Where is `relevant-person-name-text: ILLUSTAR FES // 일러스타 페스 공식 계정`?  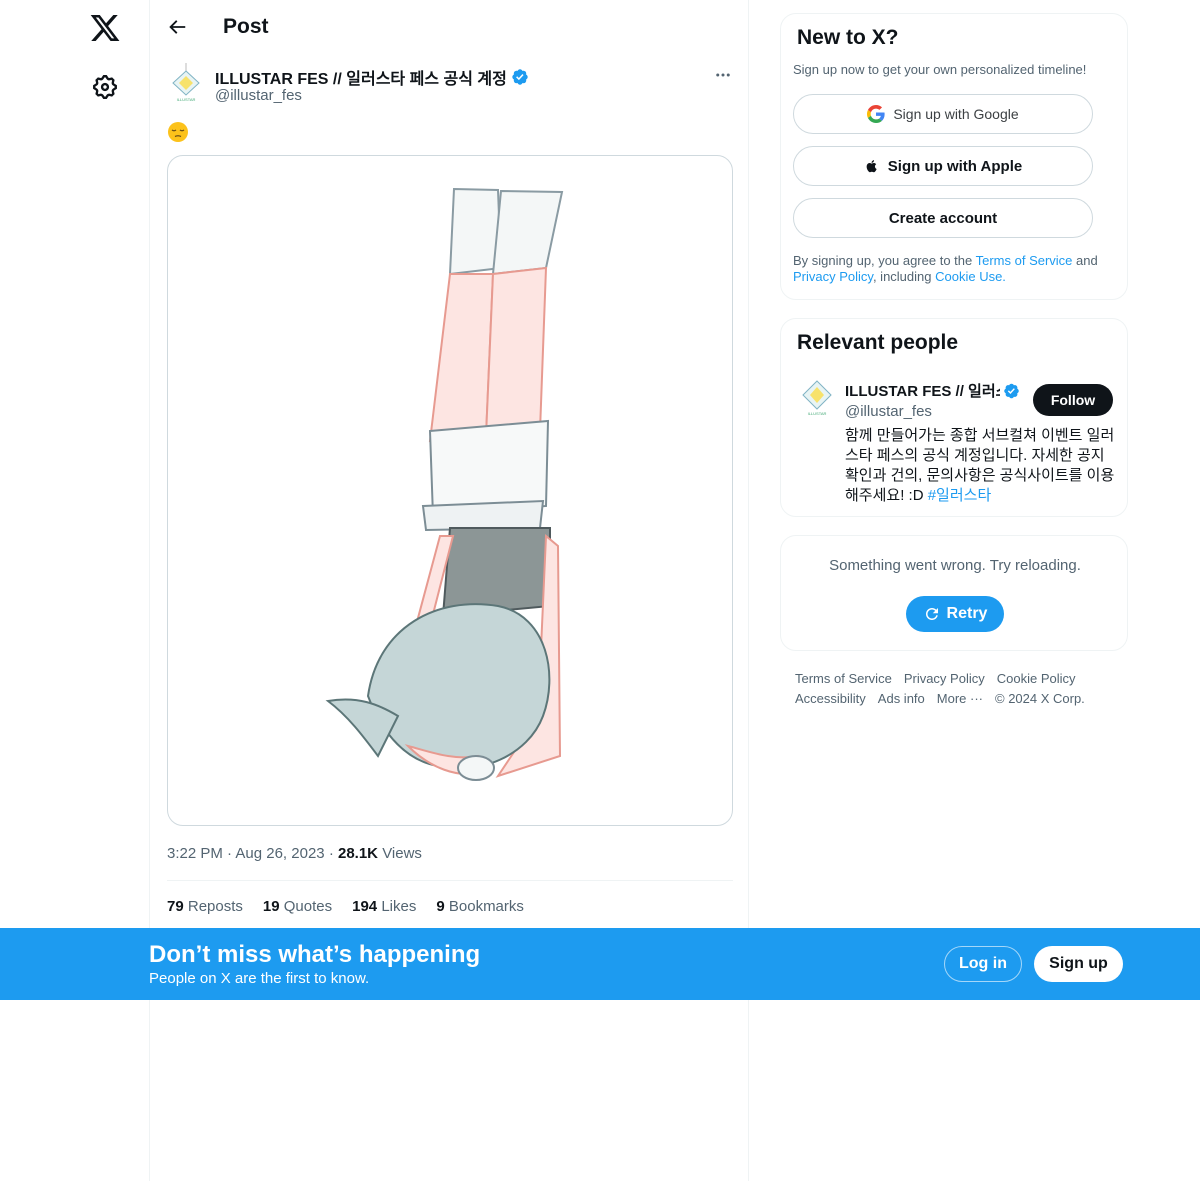 relevant-person-name-text: ILLUSTAR FES // 일러스타 페스 공식 계정 is located at coordinates (922, 390).